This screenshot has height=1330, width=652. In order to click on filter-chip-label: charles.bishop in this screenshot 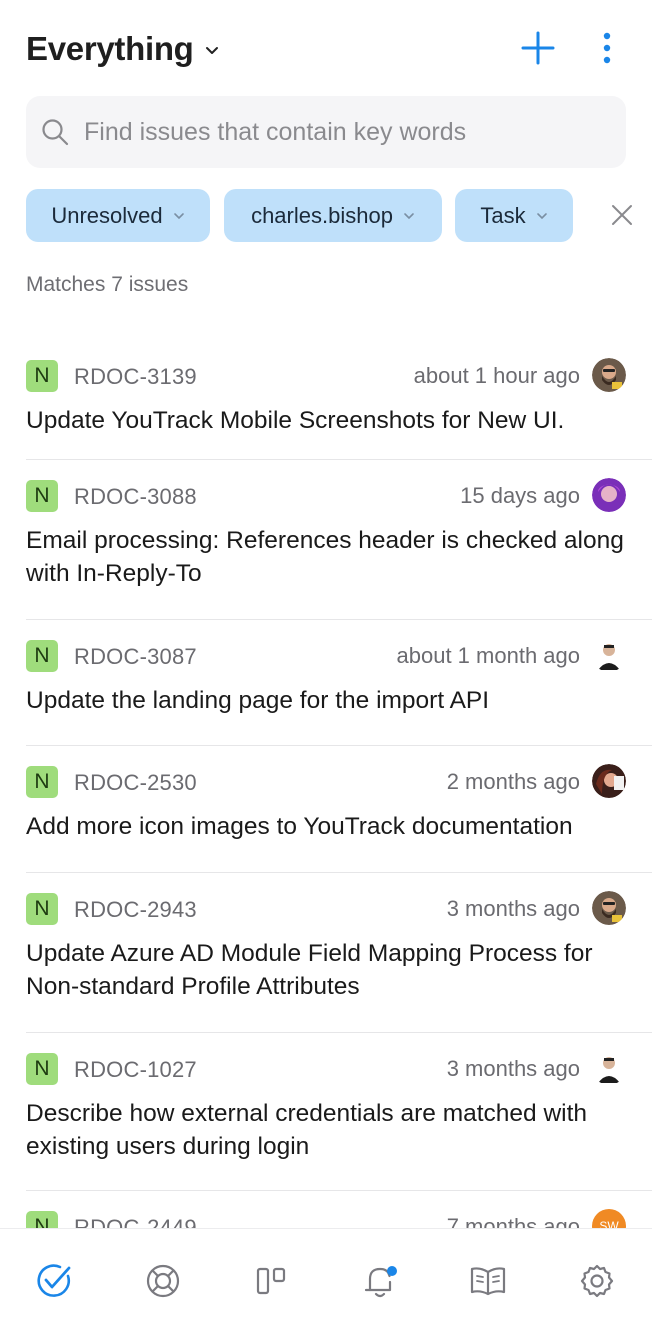, I will do `click(322, 215)`.